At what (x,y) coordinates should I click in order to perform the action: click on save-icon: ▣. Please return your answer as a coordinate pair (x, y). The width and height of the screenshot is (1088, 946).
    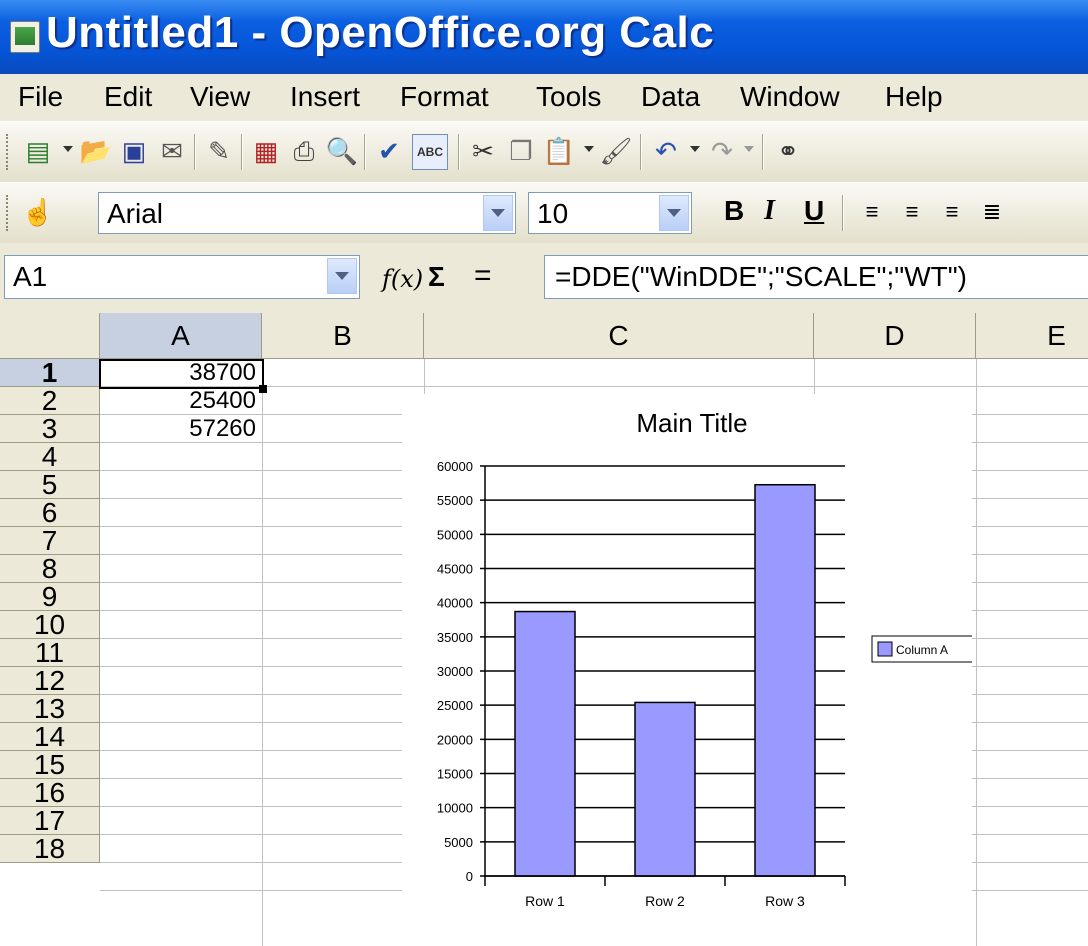
    Looking at the image, I should click on (134, 151).